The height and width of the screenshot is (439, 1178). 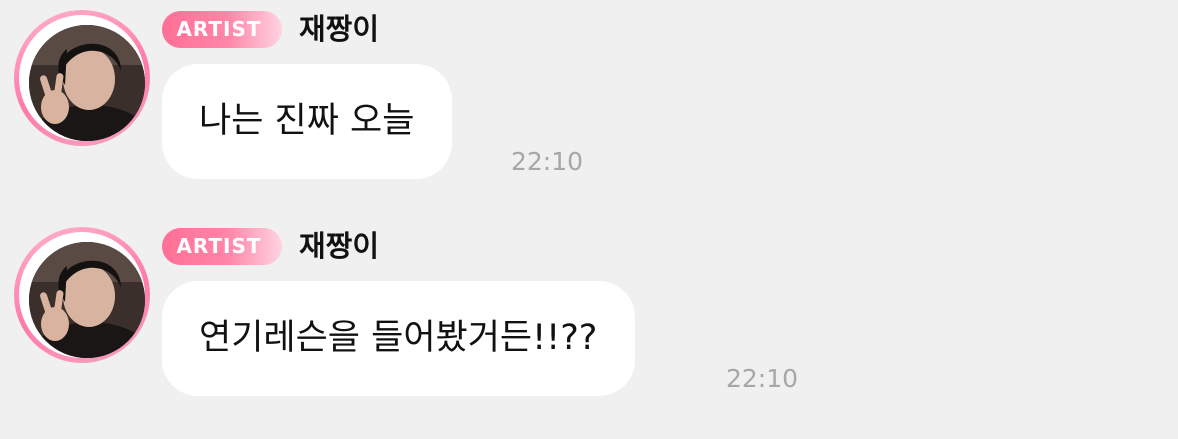 What do you see at coordinates (307, 121) in the screenshot?
I see `message-bubble: 나는 진짜 오늘` at bounding box center [307, 121].